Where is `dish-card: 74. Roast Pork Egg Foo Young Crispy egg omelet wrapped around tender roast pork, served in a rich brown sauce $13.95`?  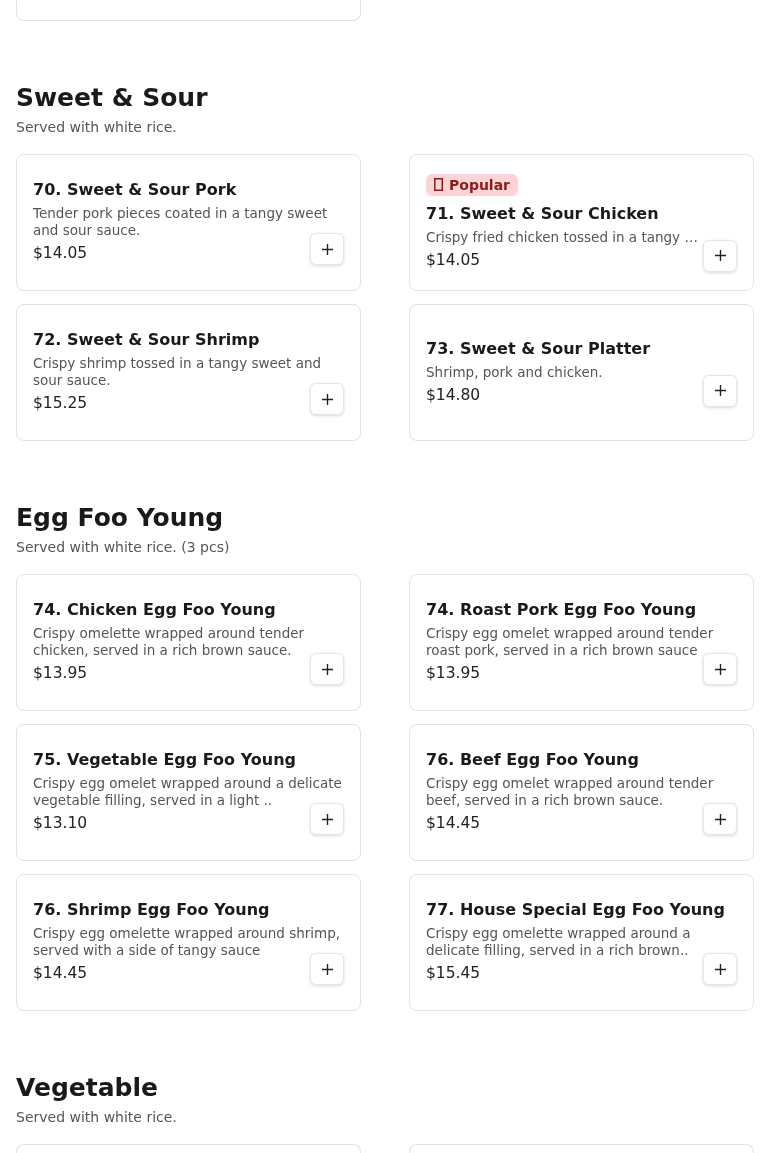
dish-card: 74. Roast Pork Egg Foo Young Crispy egg omelet wrapped around tender roast pork, served in a rich brown sauce $13.95 is located at coordinates (581, 642).